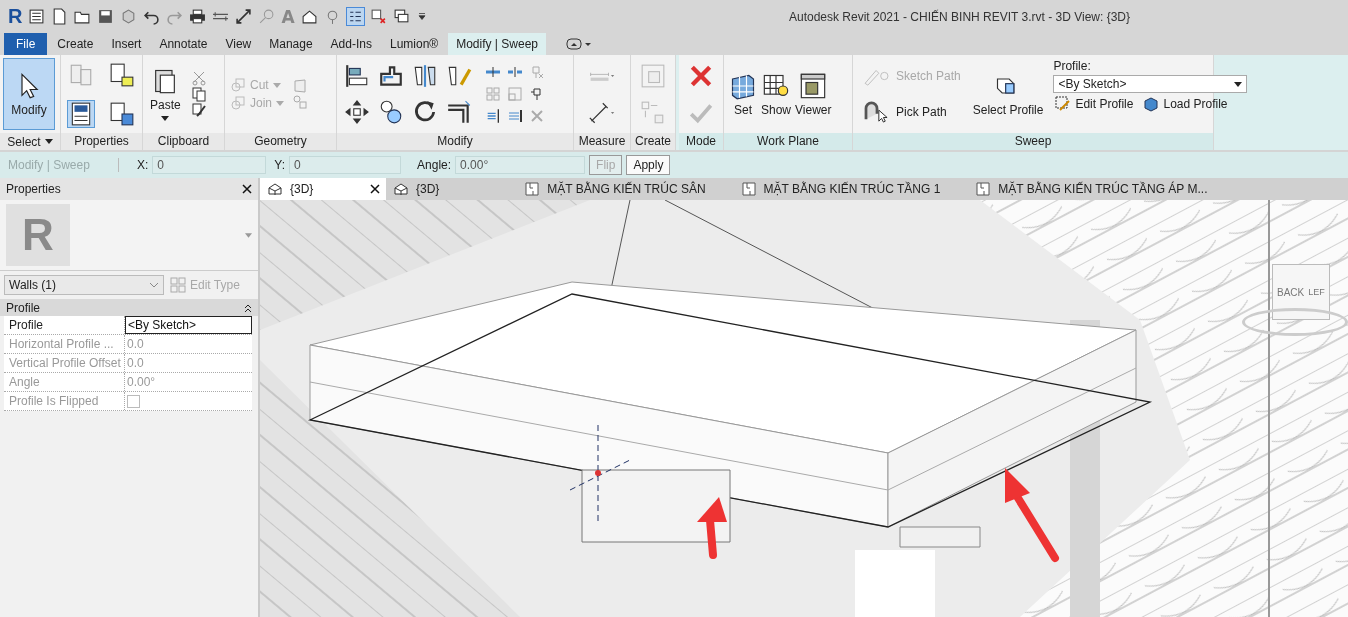 The height and width of the screenshot is (617, 1348). I want to click on dimension-icon, so click(244, 16).